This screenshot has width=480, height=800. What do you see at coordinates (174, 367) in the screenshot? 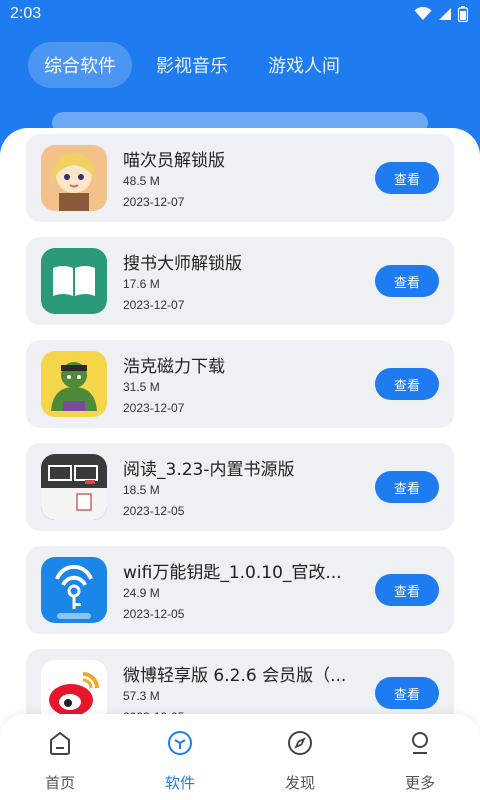
I see `app-name: 浩克磁力下载` at bounding box center [174, 367].